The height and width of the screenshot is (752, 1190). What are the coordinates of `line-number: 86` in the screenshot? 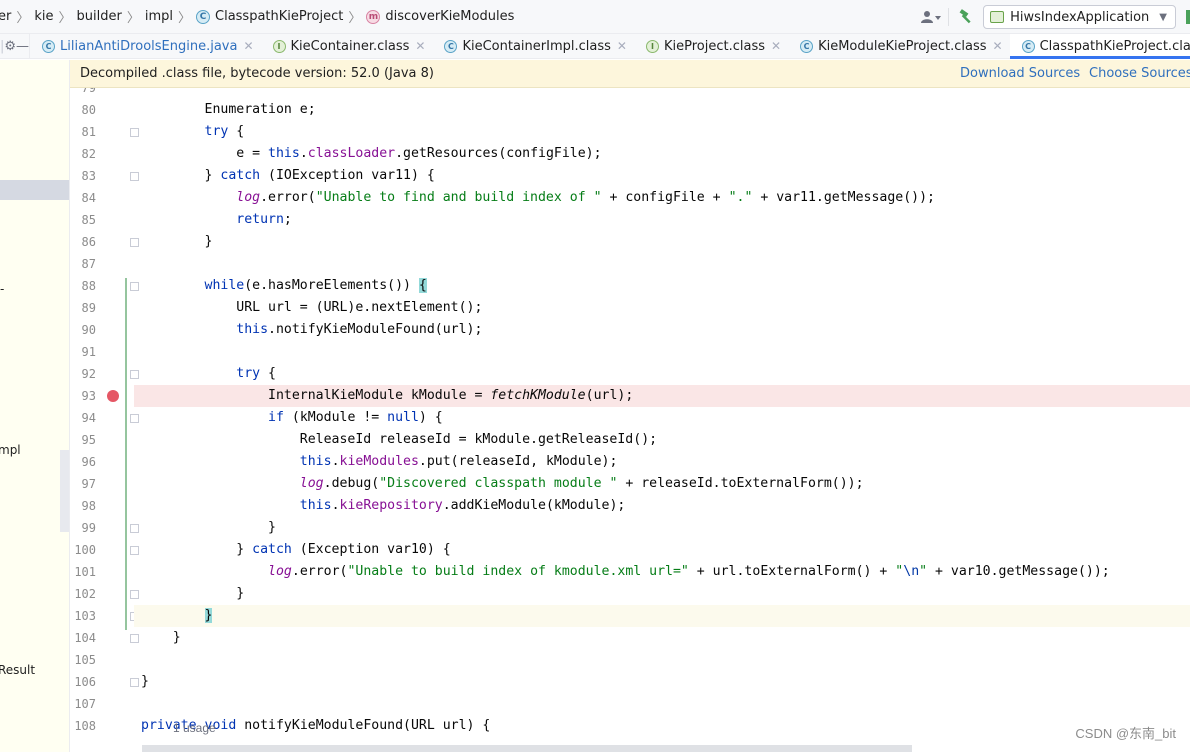 It's located at (83, 242).